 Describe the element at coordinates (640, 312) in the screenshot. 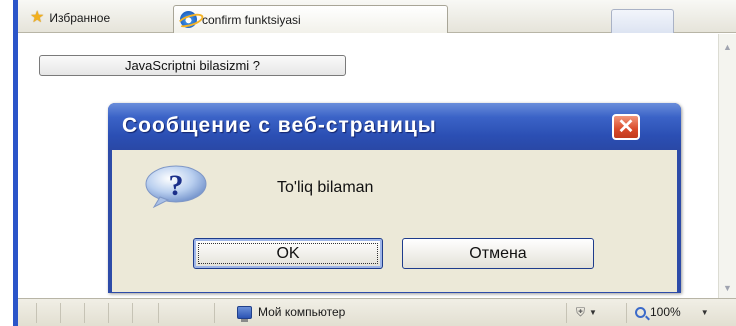

I see `magnifier-icon` at that location.